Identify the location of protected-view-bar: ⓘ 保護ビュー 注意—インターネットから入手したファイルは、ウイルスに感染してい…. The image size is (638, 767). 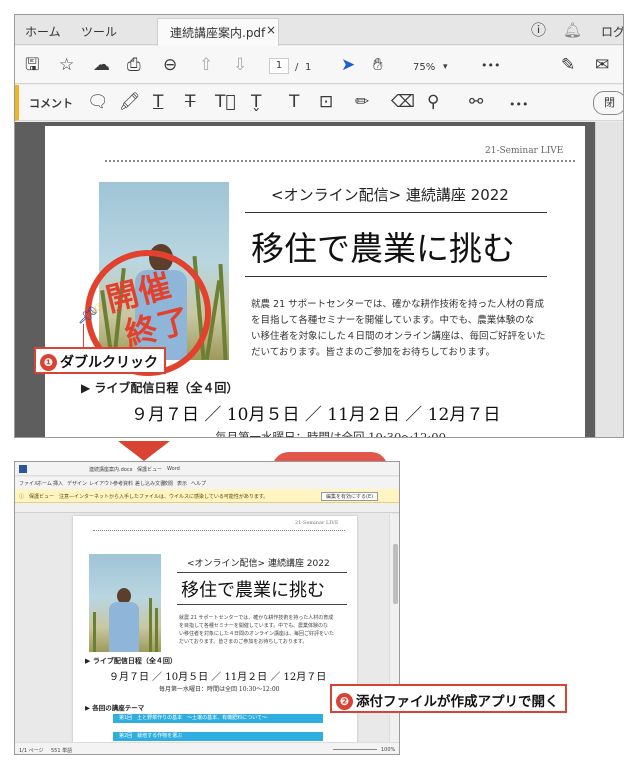
(207, 496).